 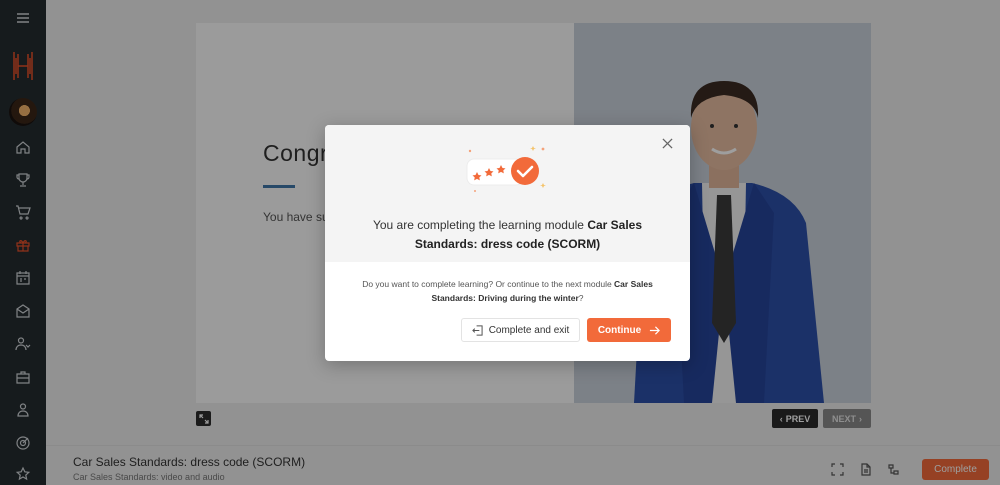 What do you see at coordinates (529, 330) in the screenshot?
I see `complete-and-exit-label: Complete and exit` at bounding box center [529, 330].